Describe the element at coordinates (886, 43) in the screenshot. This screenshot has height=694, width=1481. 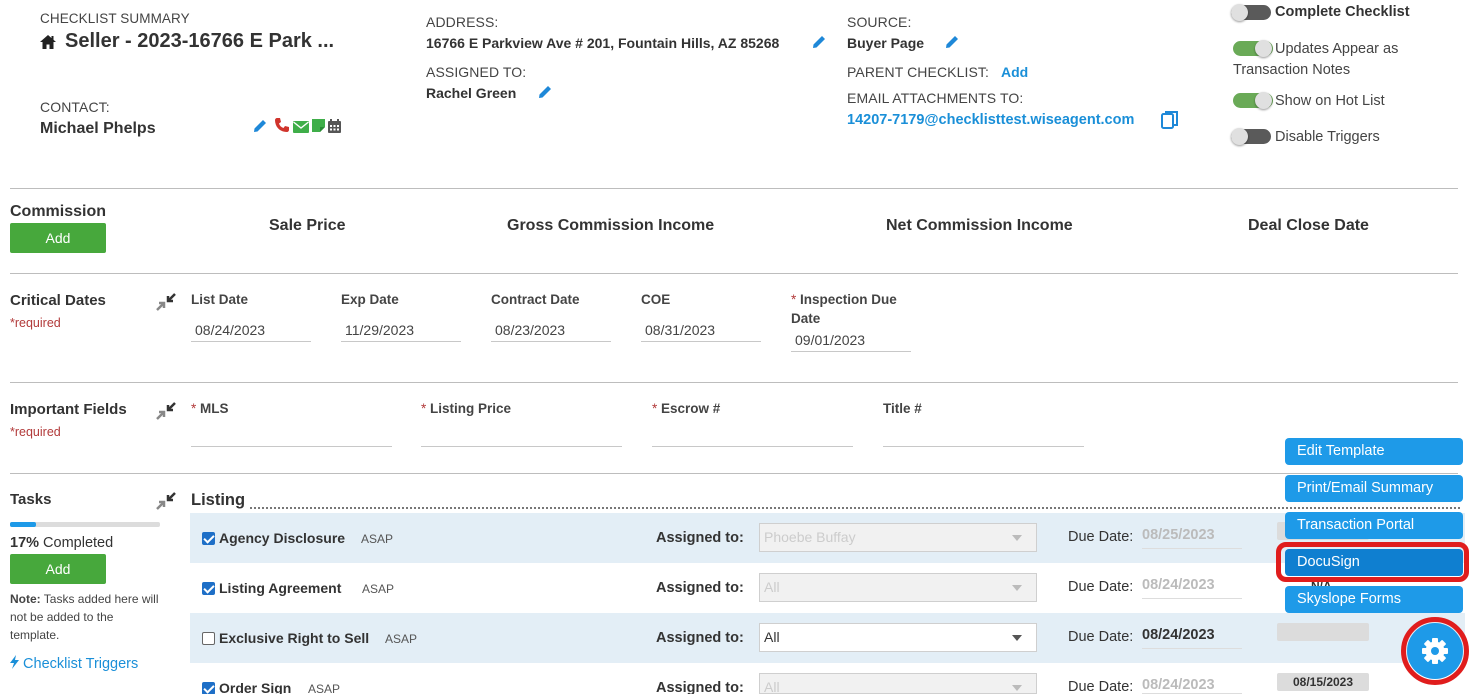
I see `source-value: Buyer Page` at that location.